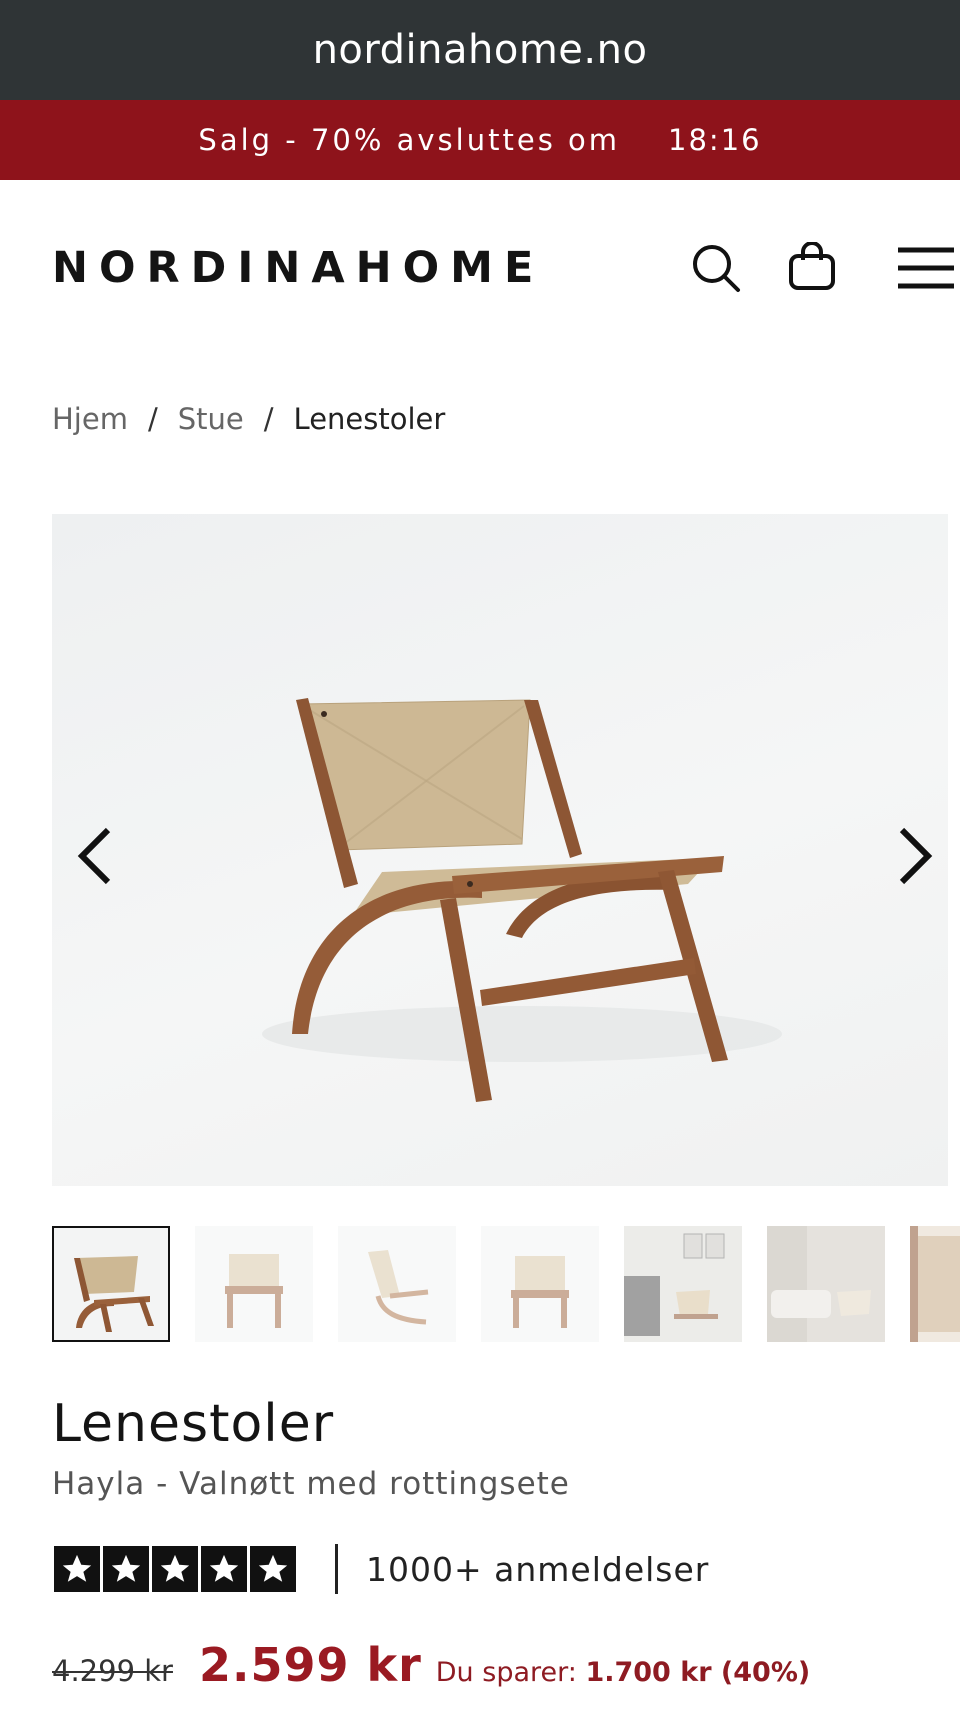  I want to click on promo-text: Salg - 70% avsluttes om, so click(409, 140).